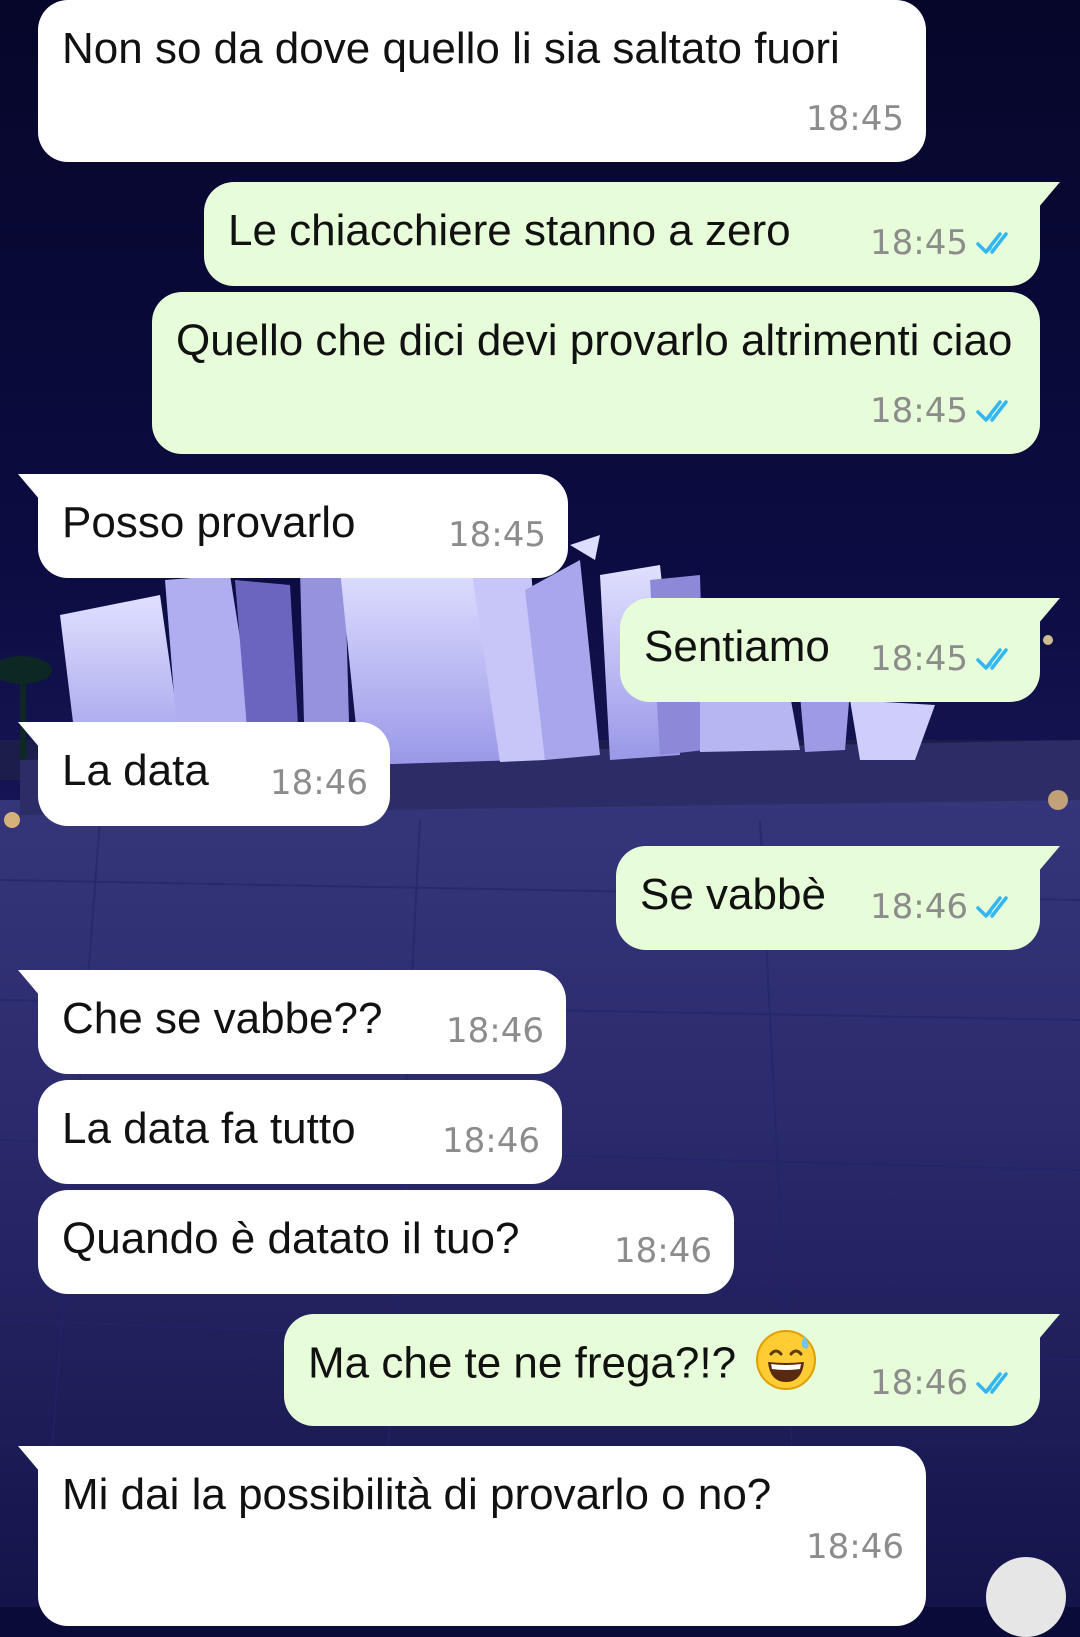 The height and width of the screenshot is (1637, 1080). Describe the element at coordinates (1026, 1597) in the screenshot. I see `scroll-down-button` at that location.